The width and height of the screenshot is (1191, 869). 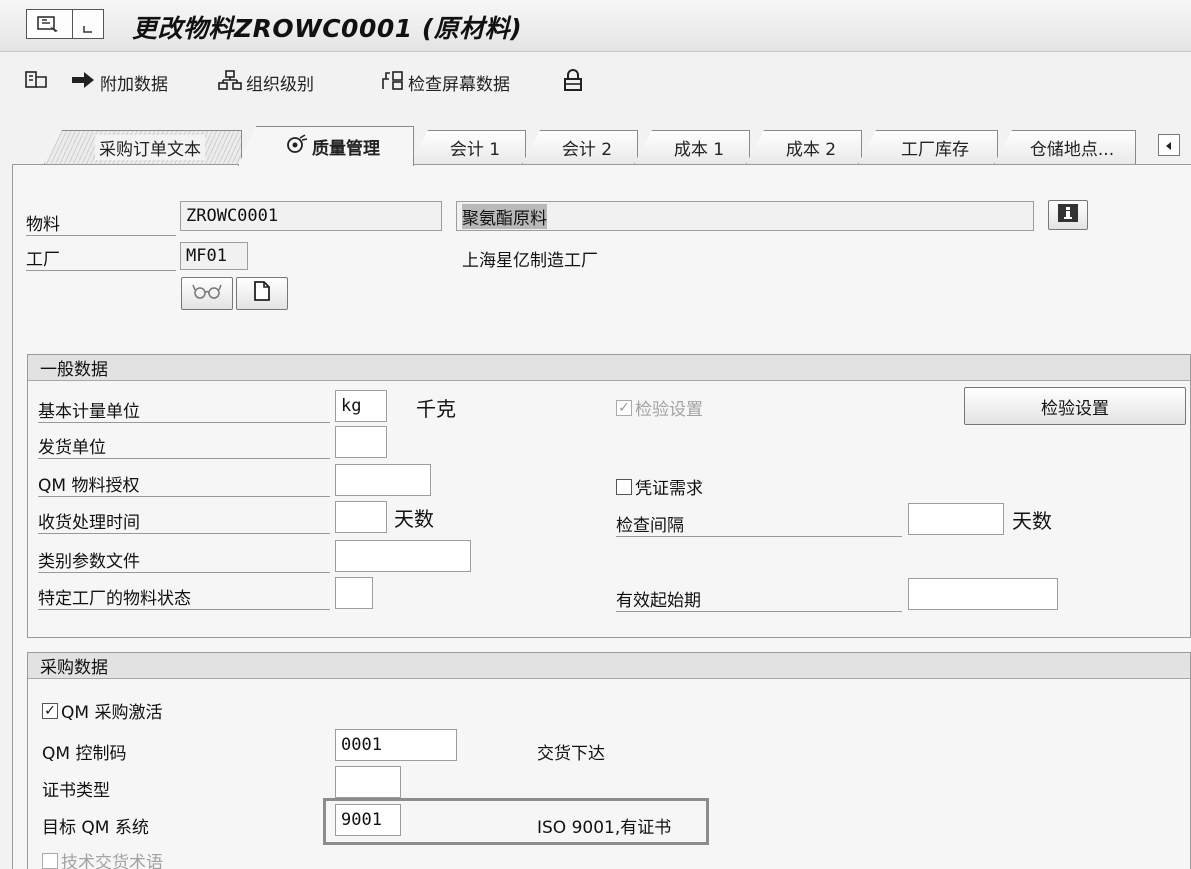 I want to click on tab-po-text: 采购订单文本, so click(x=143, y=147).